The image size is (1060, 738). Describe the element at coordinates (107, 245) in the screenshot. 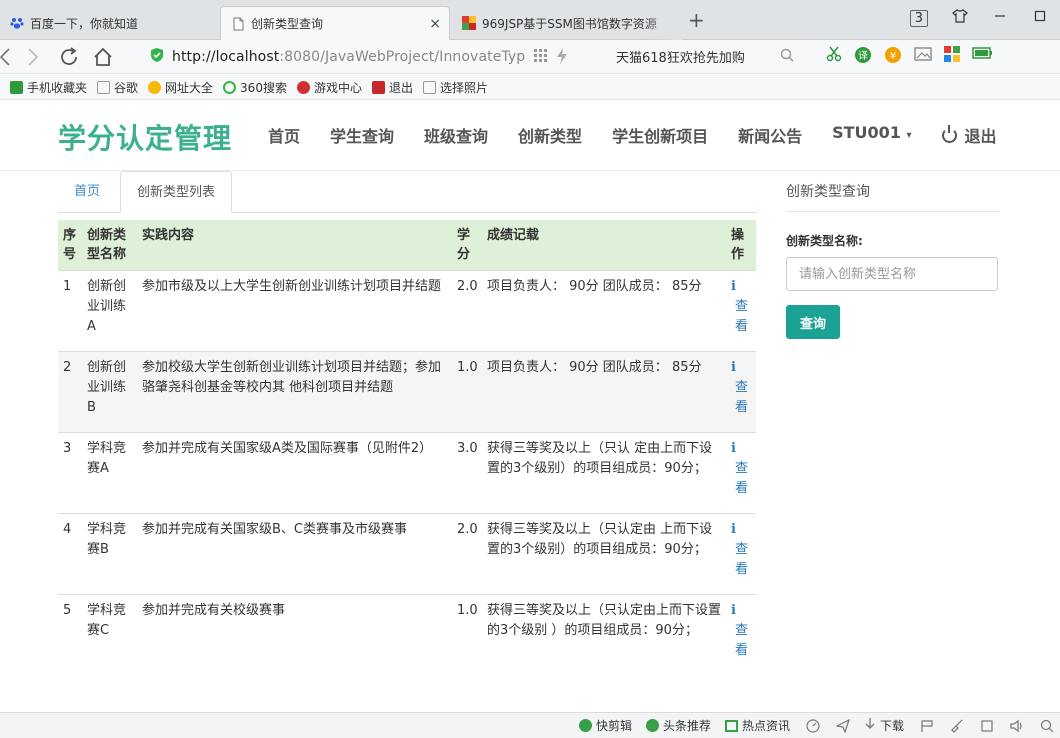

I see `col-header-name: 创新类型名称` at that location.